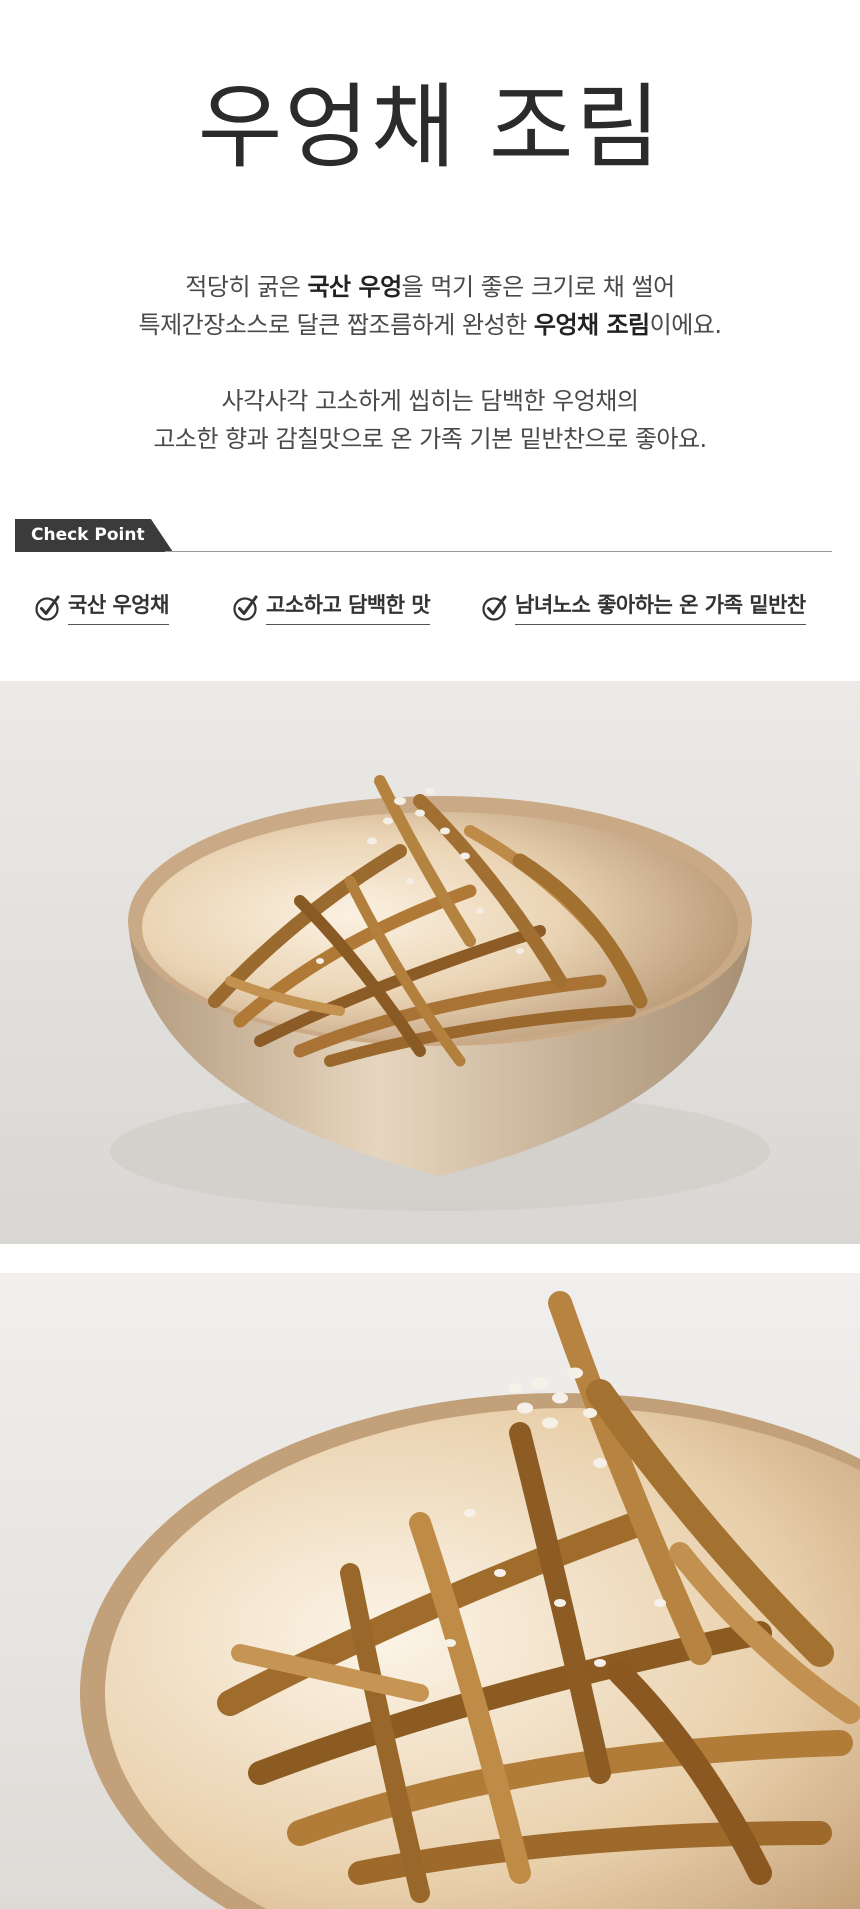 The width and height of the screenshot is (860, 1909). What do you see at coordinates (430, 287) in the screenshot?
I see `description-line: 적당히 굵은 국산 우엉을 먹기 좋은 크기로 채 썰어` at bounding box center [430, 287].